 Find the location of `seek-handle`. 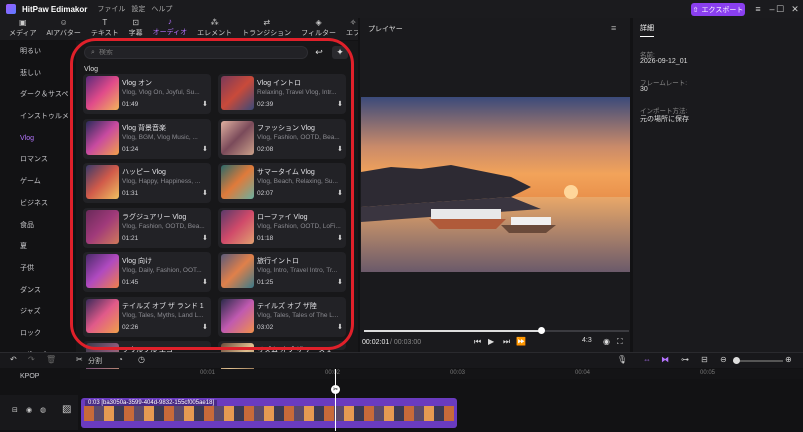

seek-handle is located at coordinates (541, 330).